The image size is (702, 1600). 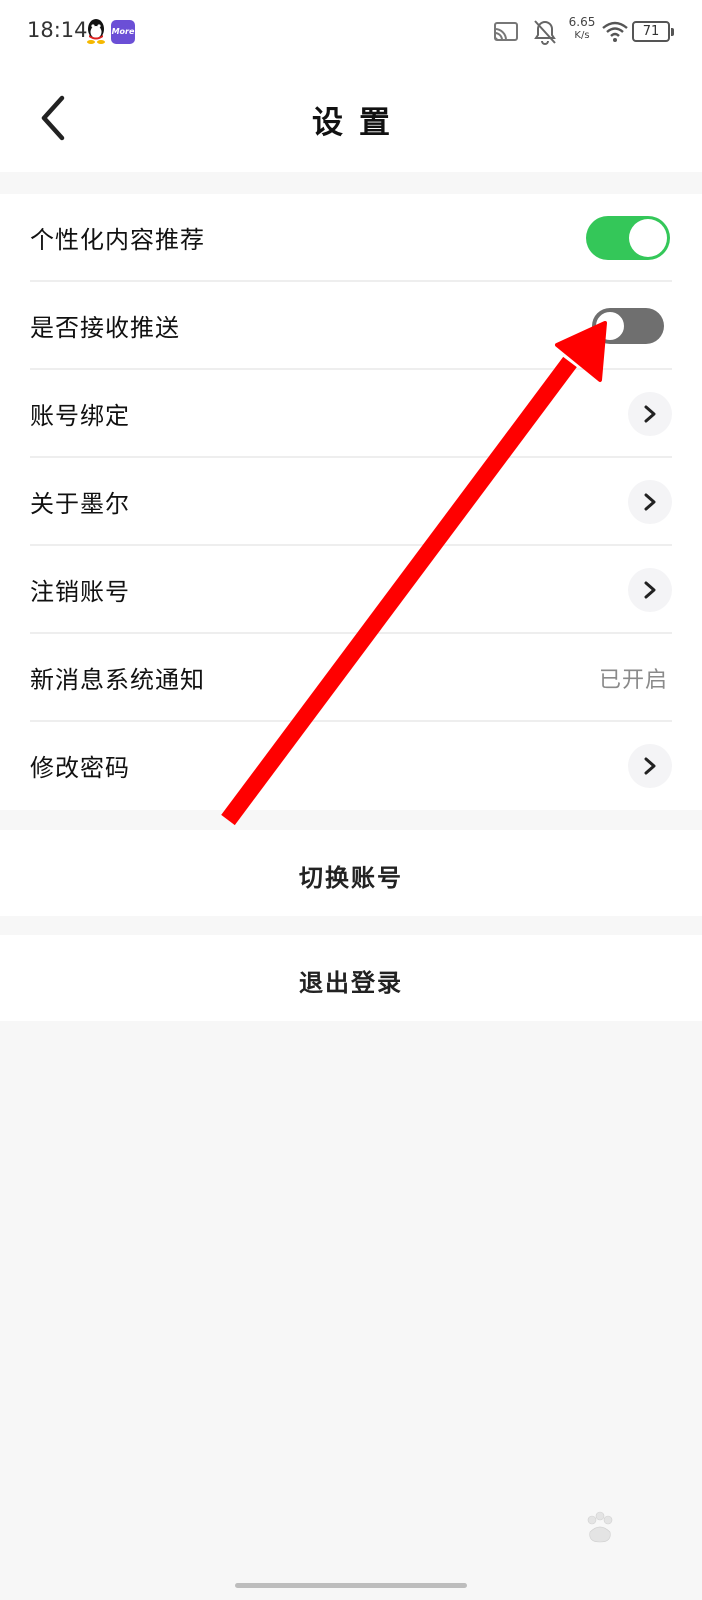 What do you see at coordinates (105, 328) in the screenshot?
I see `setting-label: 是否接收推送` at bounding box center [105, 328].